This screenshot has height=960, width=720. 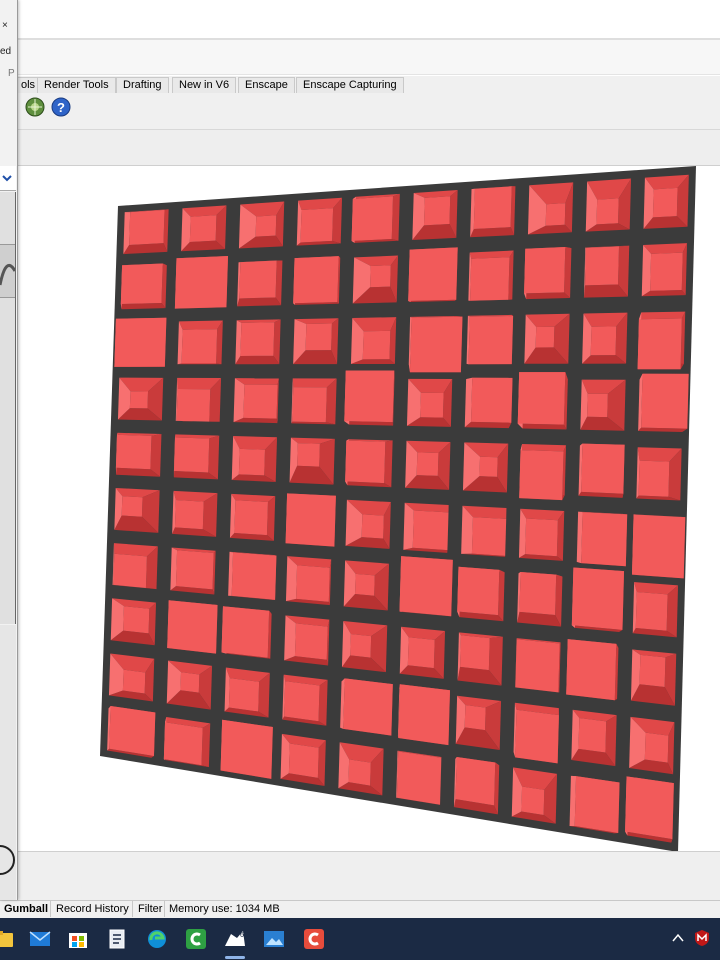 I want to click on command-area, so click(x=369, y=876).